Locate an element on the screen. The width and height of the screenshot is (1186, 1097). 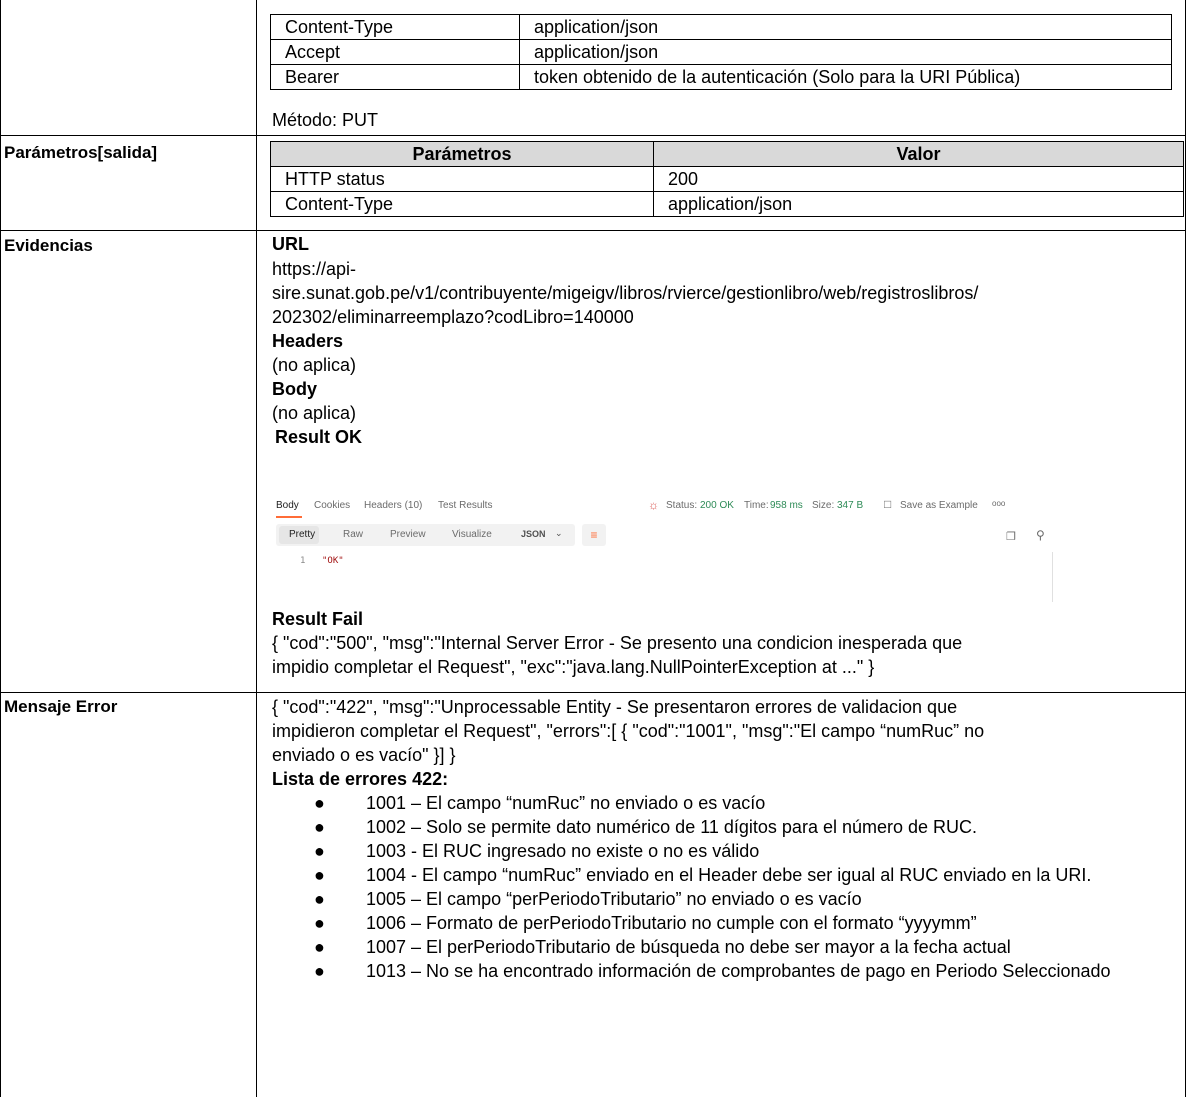
time-label: Time: is located at coordinates (756, 505).